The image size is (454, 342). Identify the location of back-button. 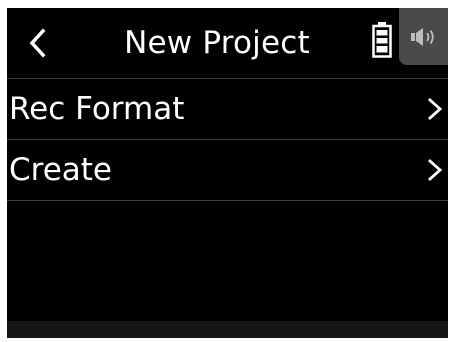
(37, 43).